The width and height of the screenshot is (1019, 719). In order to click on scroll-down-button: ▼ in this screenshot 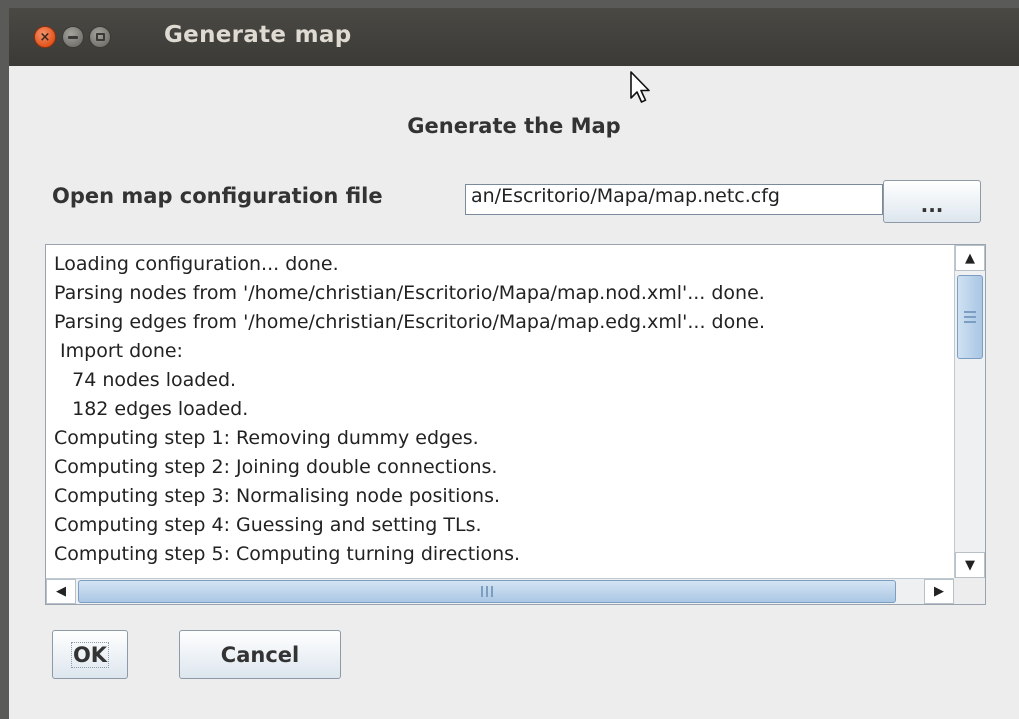, I will do `click(970, 565)`.